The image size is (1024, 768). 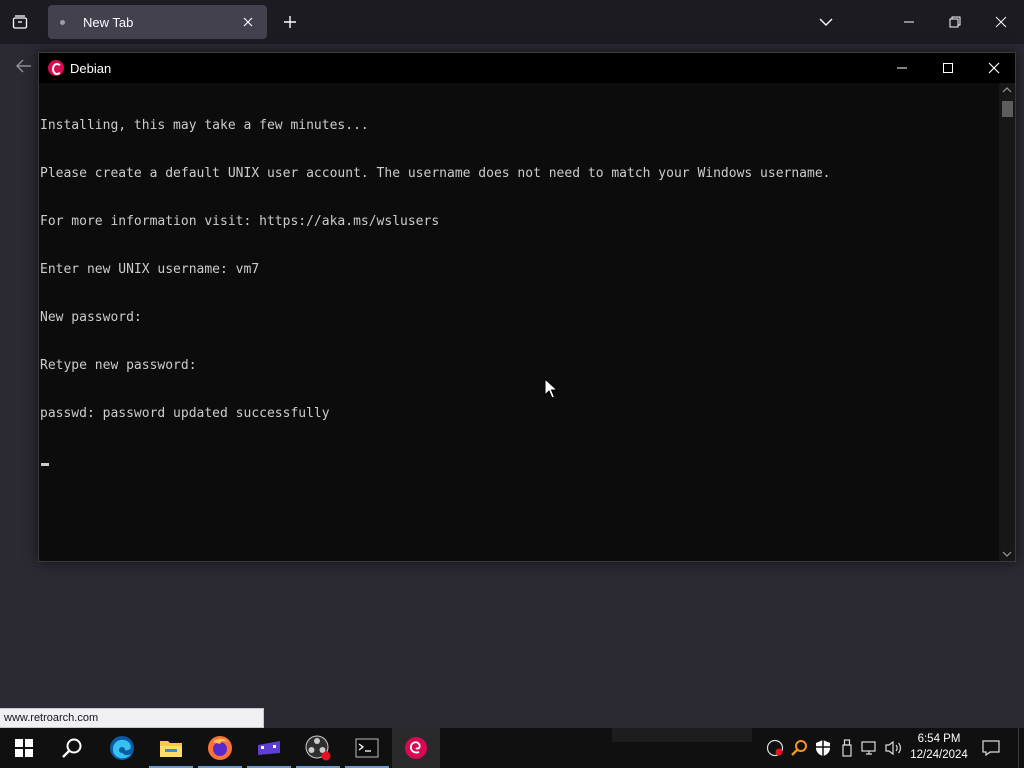 What do you see at coordinates (512, 22) in the screenshot?
I see `browser-tab-bar: New Tab` at bounding box center [512, 22].